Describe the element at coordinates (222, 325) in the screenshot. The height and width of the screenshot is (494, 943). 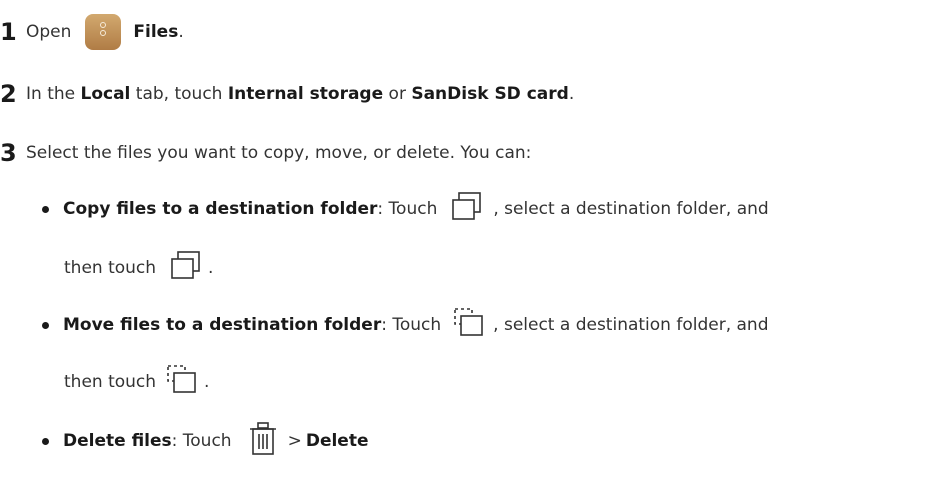
I see `move-files-title: Move files to a destination folder` at that location.